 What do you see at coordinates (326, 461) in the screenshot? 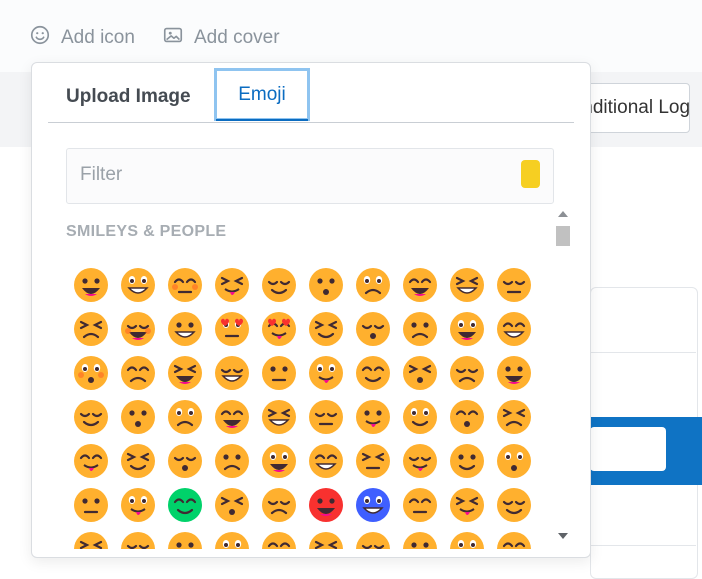
I see `pensive-face-emoji` at bounding box center [326, 461].